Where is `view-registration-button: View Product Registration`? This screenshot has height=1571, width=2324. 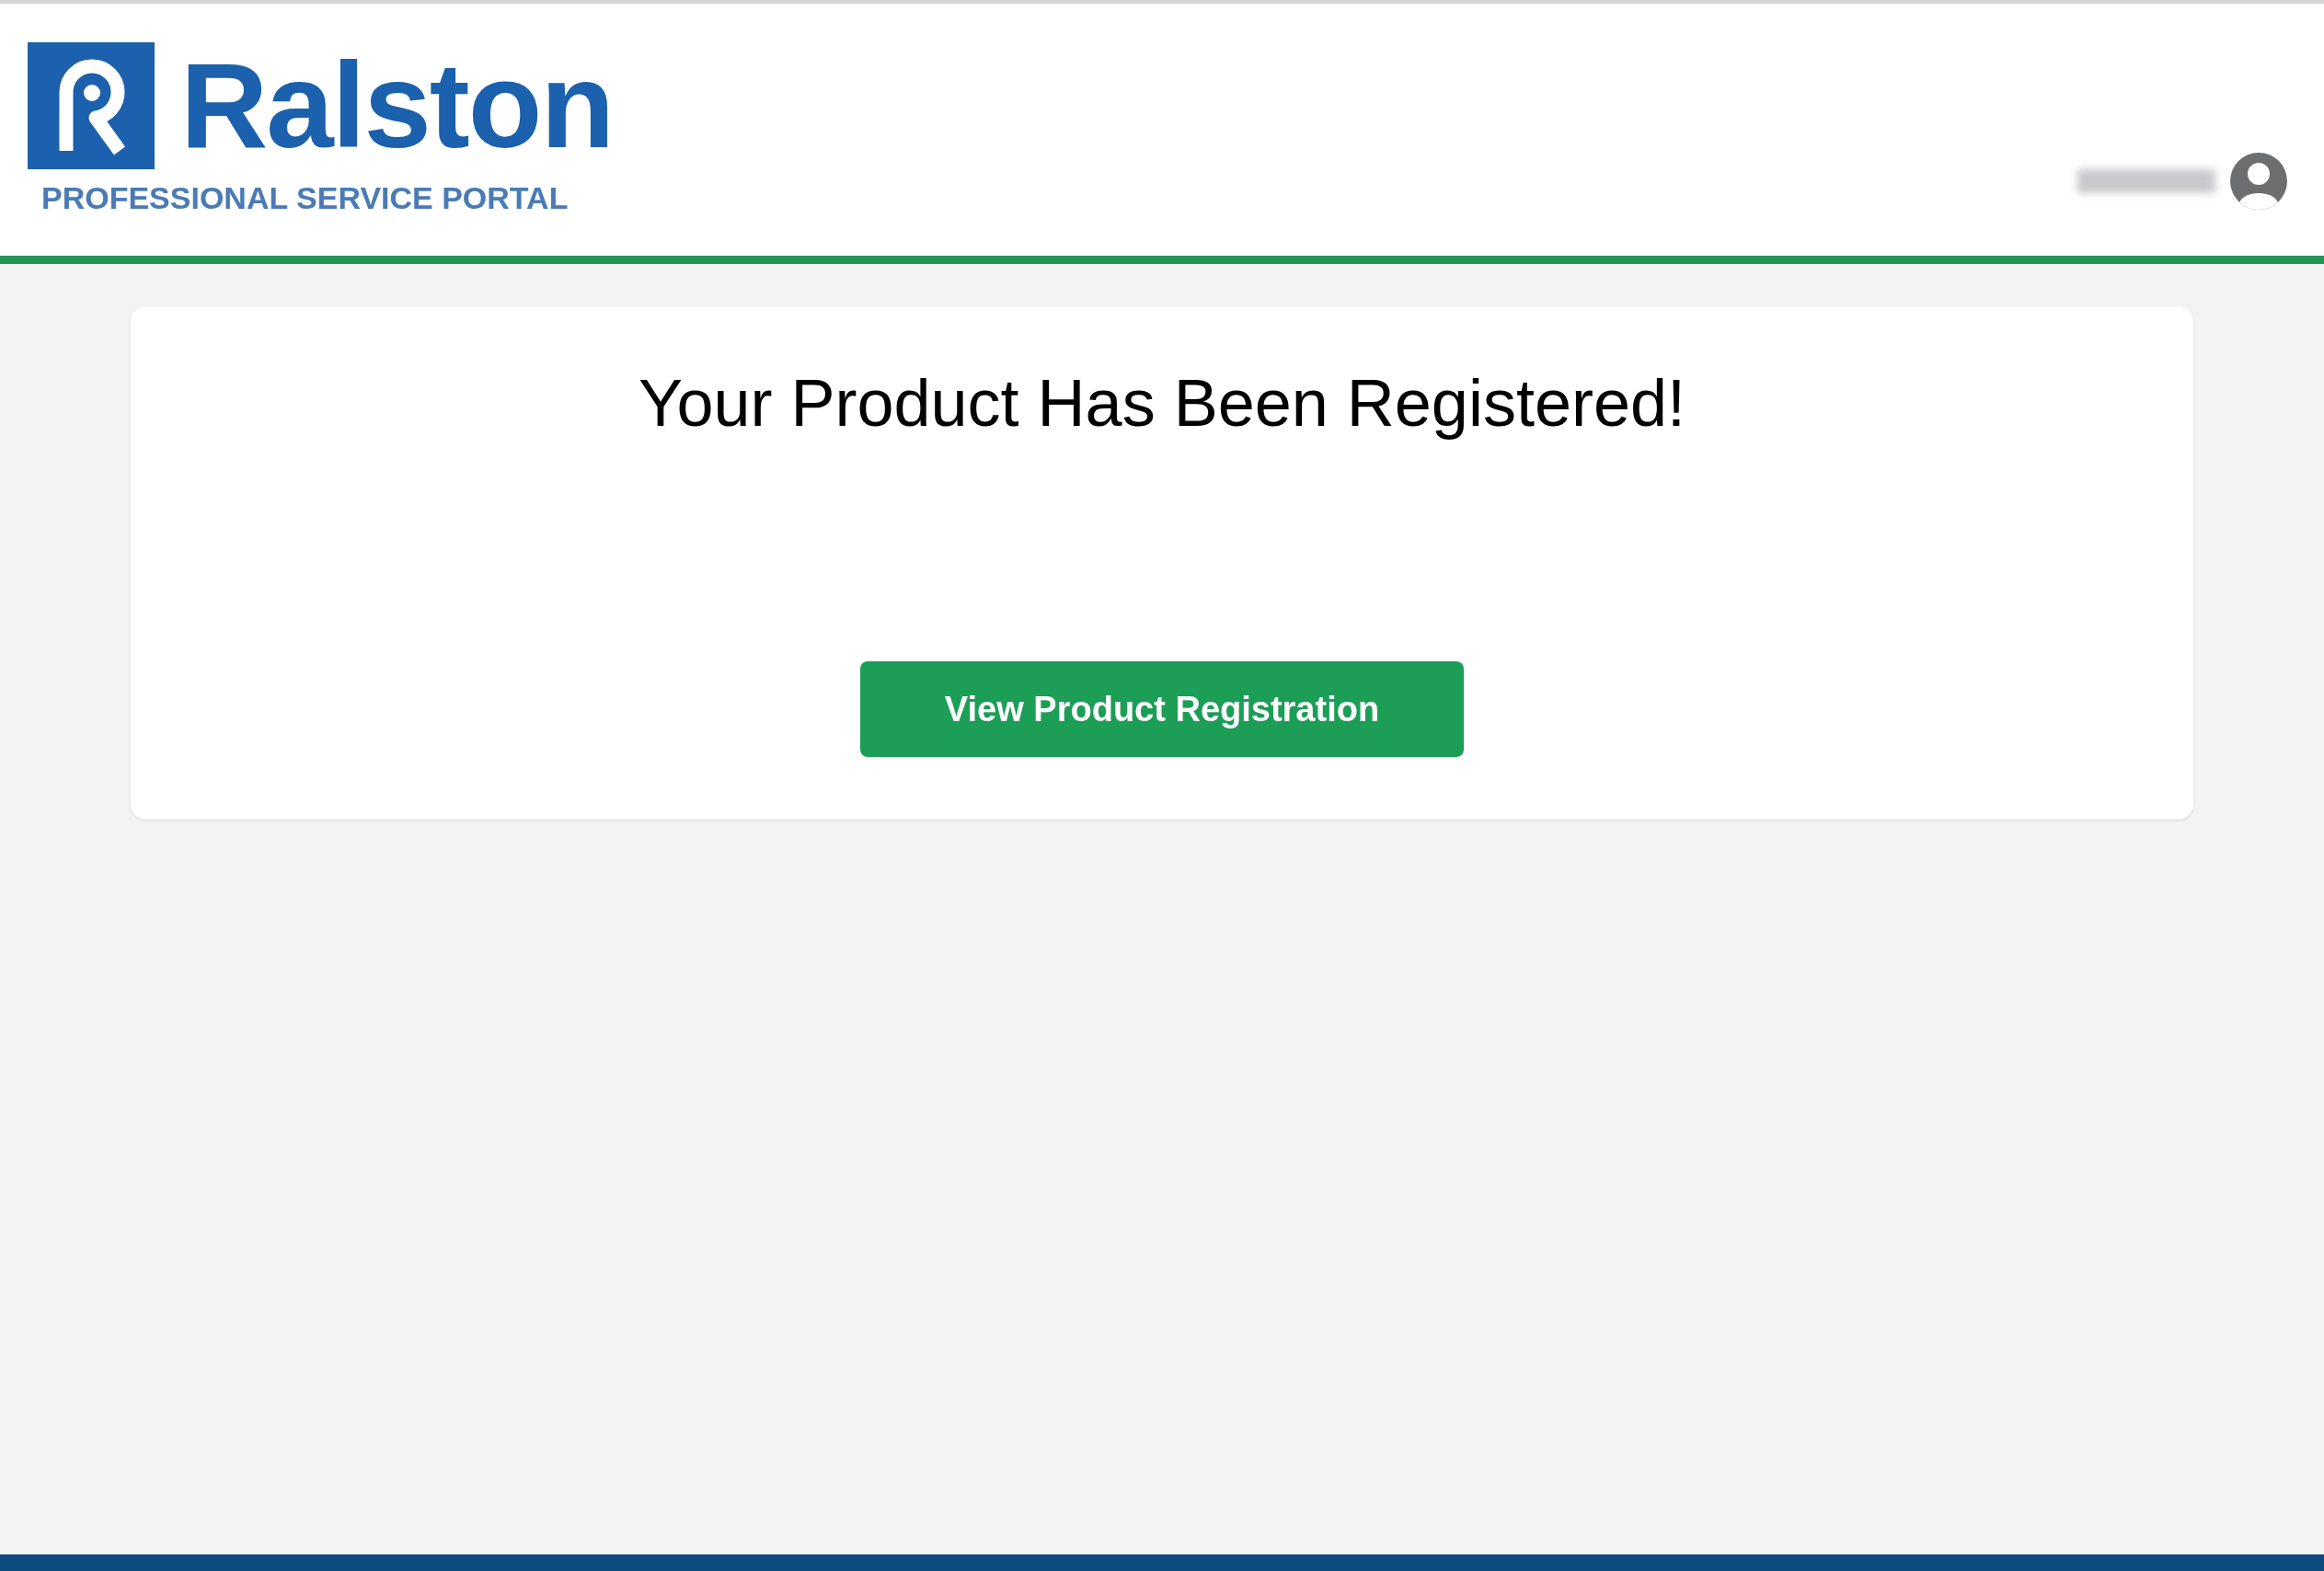 view-registration-button: View Product Registration is located at coordinates (1162, 709).